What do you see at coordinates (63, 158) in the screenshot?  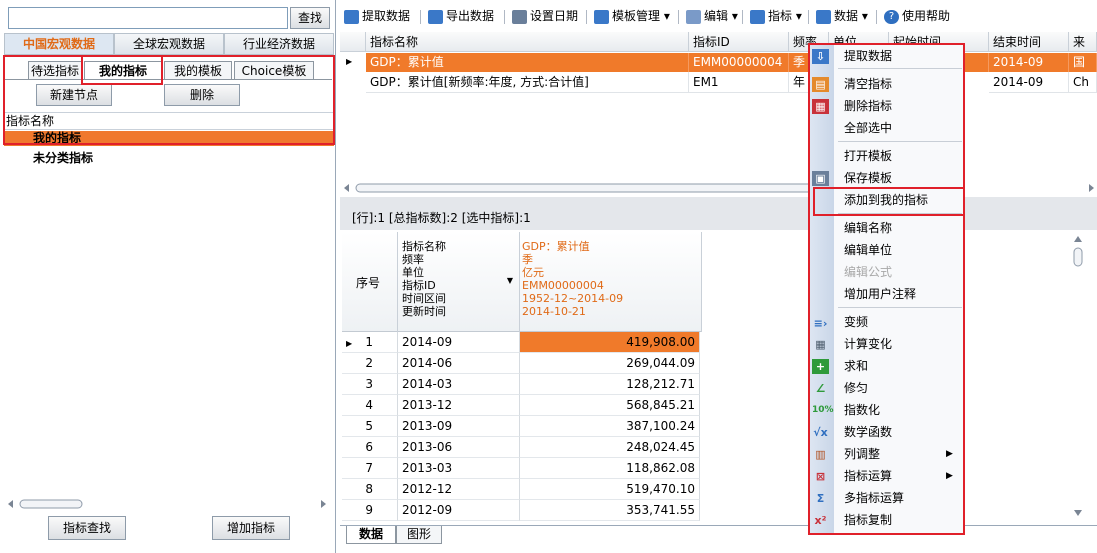 I see `tree-item-uncategorized: 未分类指标` at bounding box center [63, 158].